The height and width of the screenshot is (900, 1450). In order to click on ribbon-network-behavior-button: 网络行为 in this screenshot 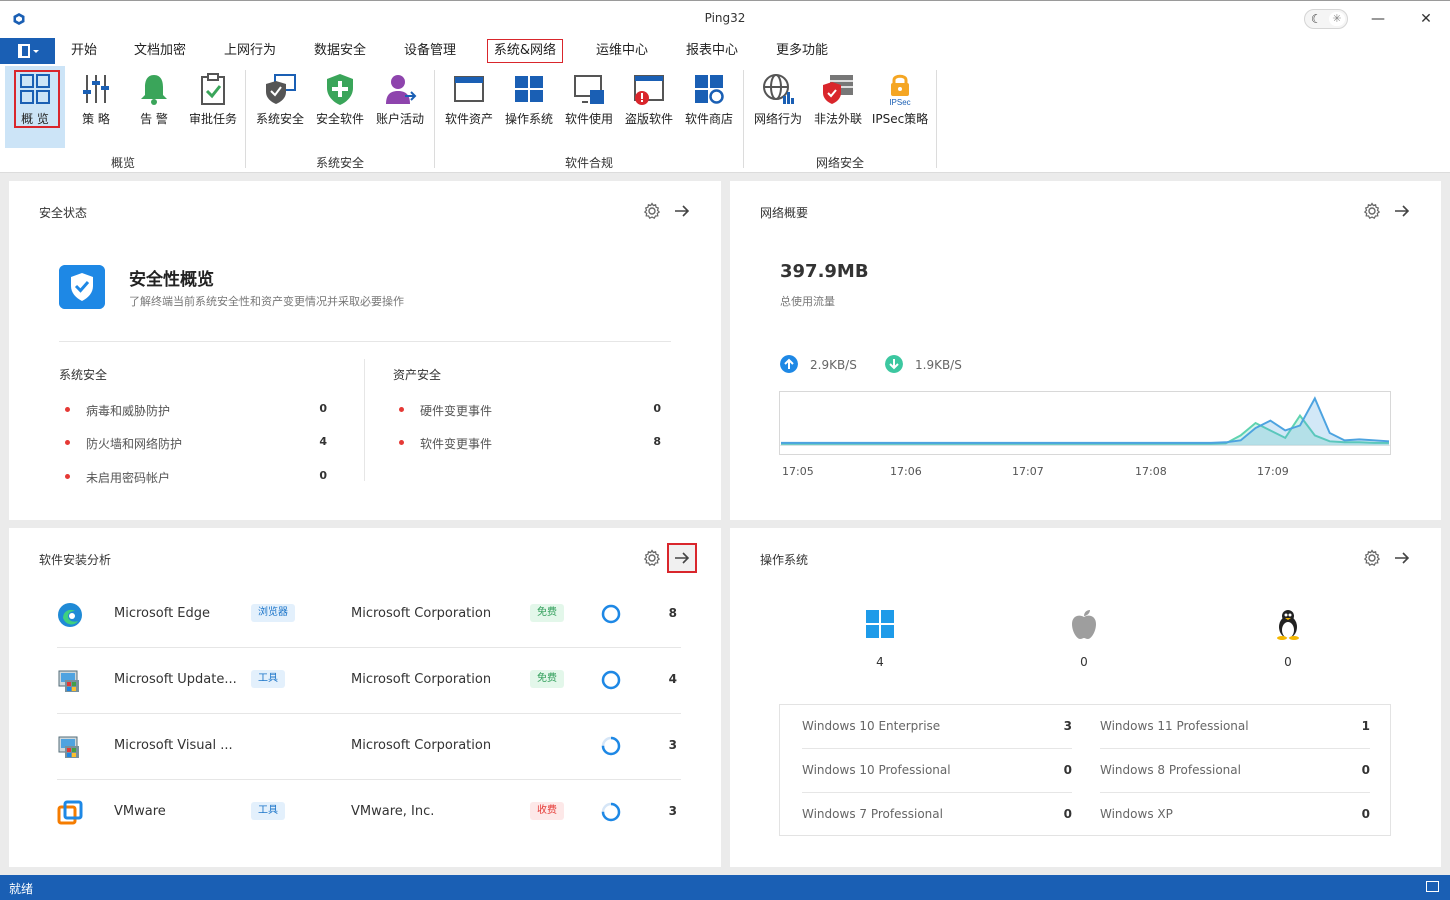, I will do `click(778, 108)`.